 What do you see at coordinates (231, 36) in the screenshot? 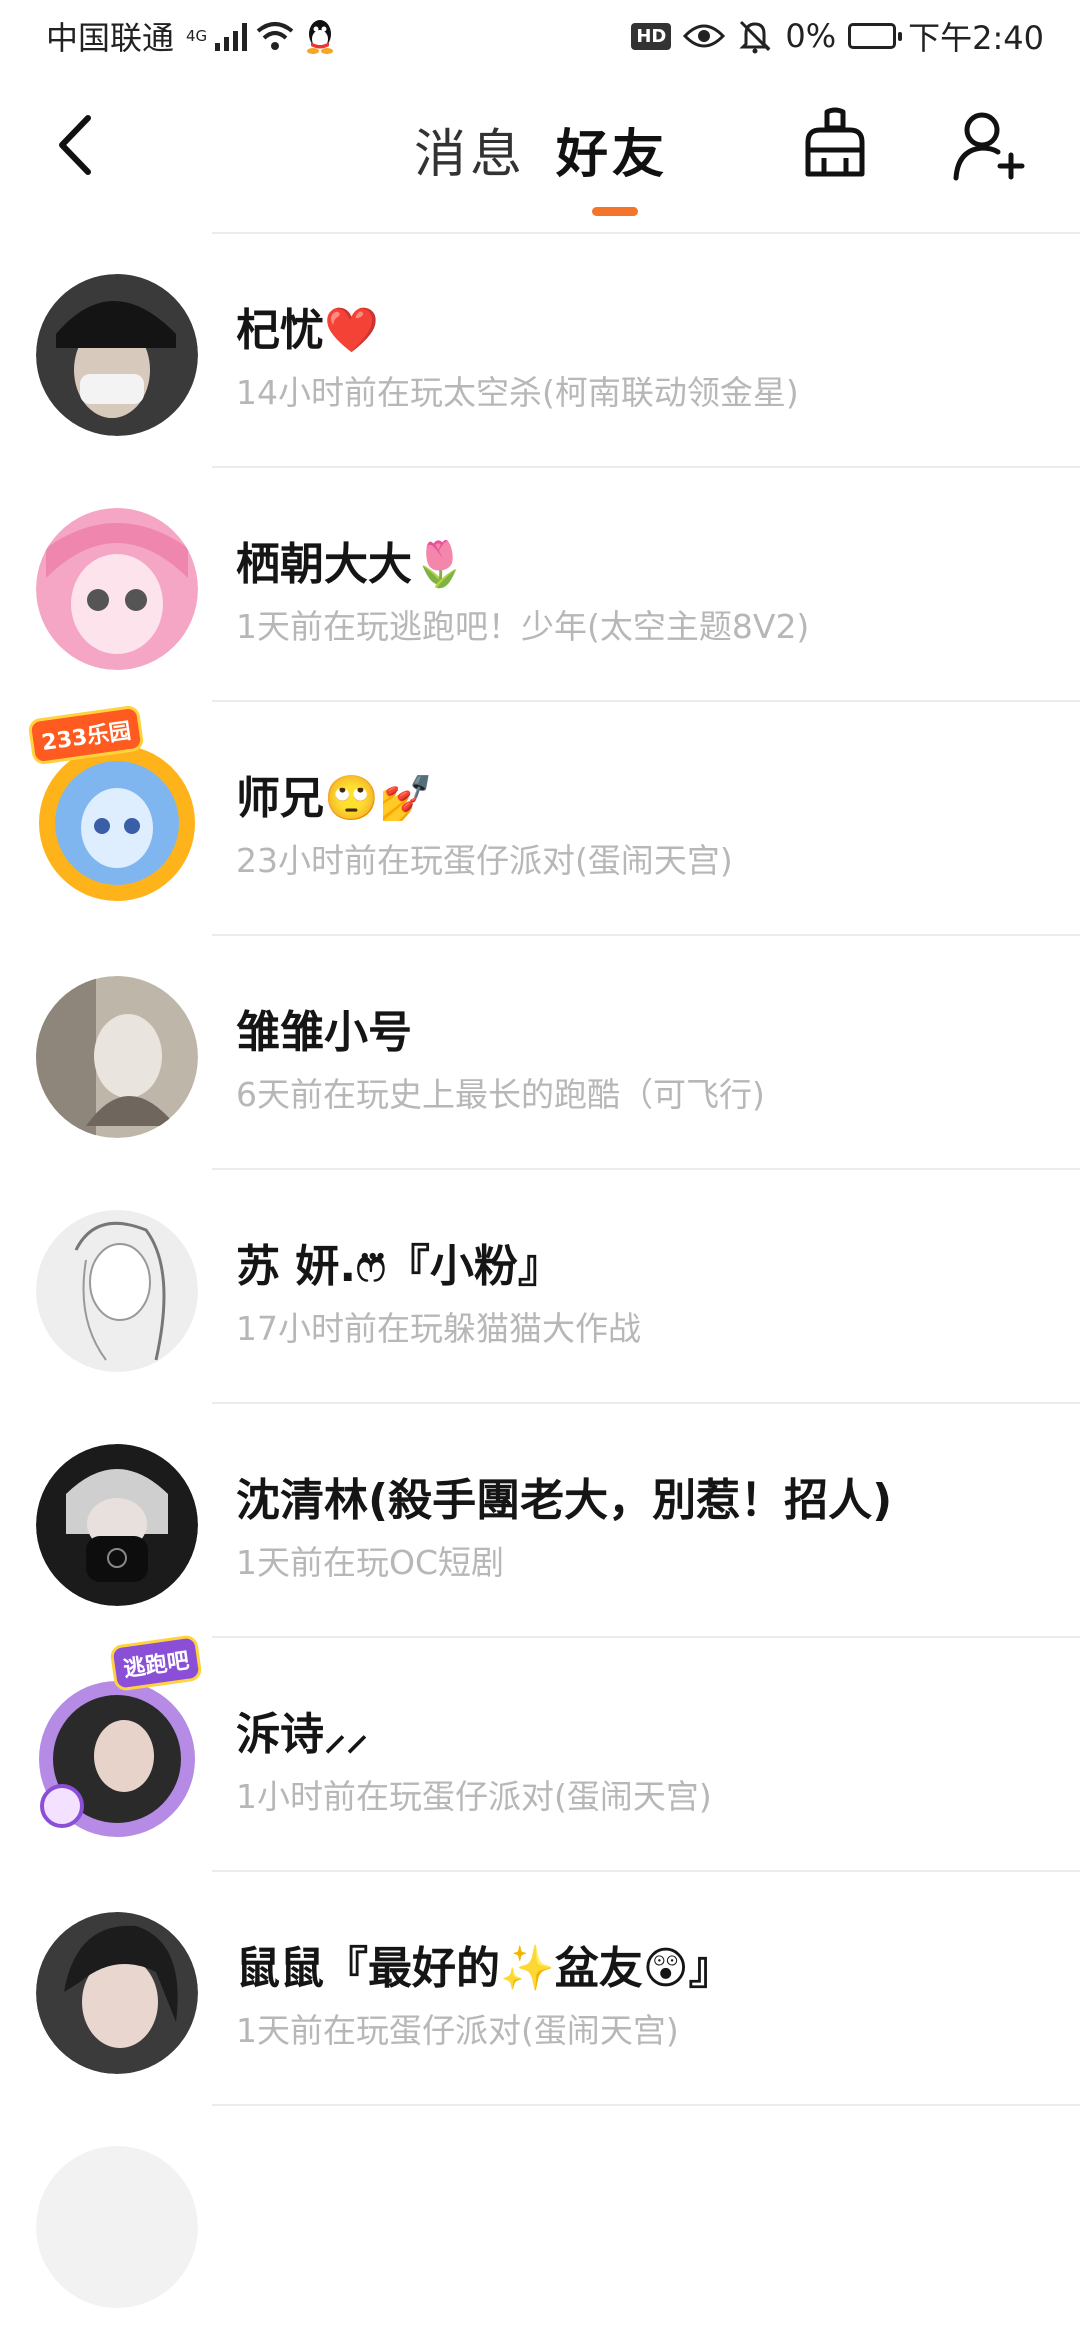
I see `signal-icon` at bounding box center [231, 36].